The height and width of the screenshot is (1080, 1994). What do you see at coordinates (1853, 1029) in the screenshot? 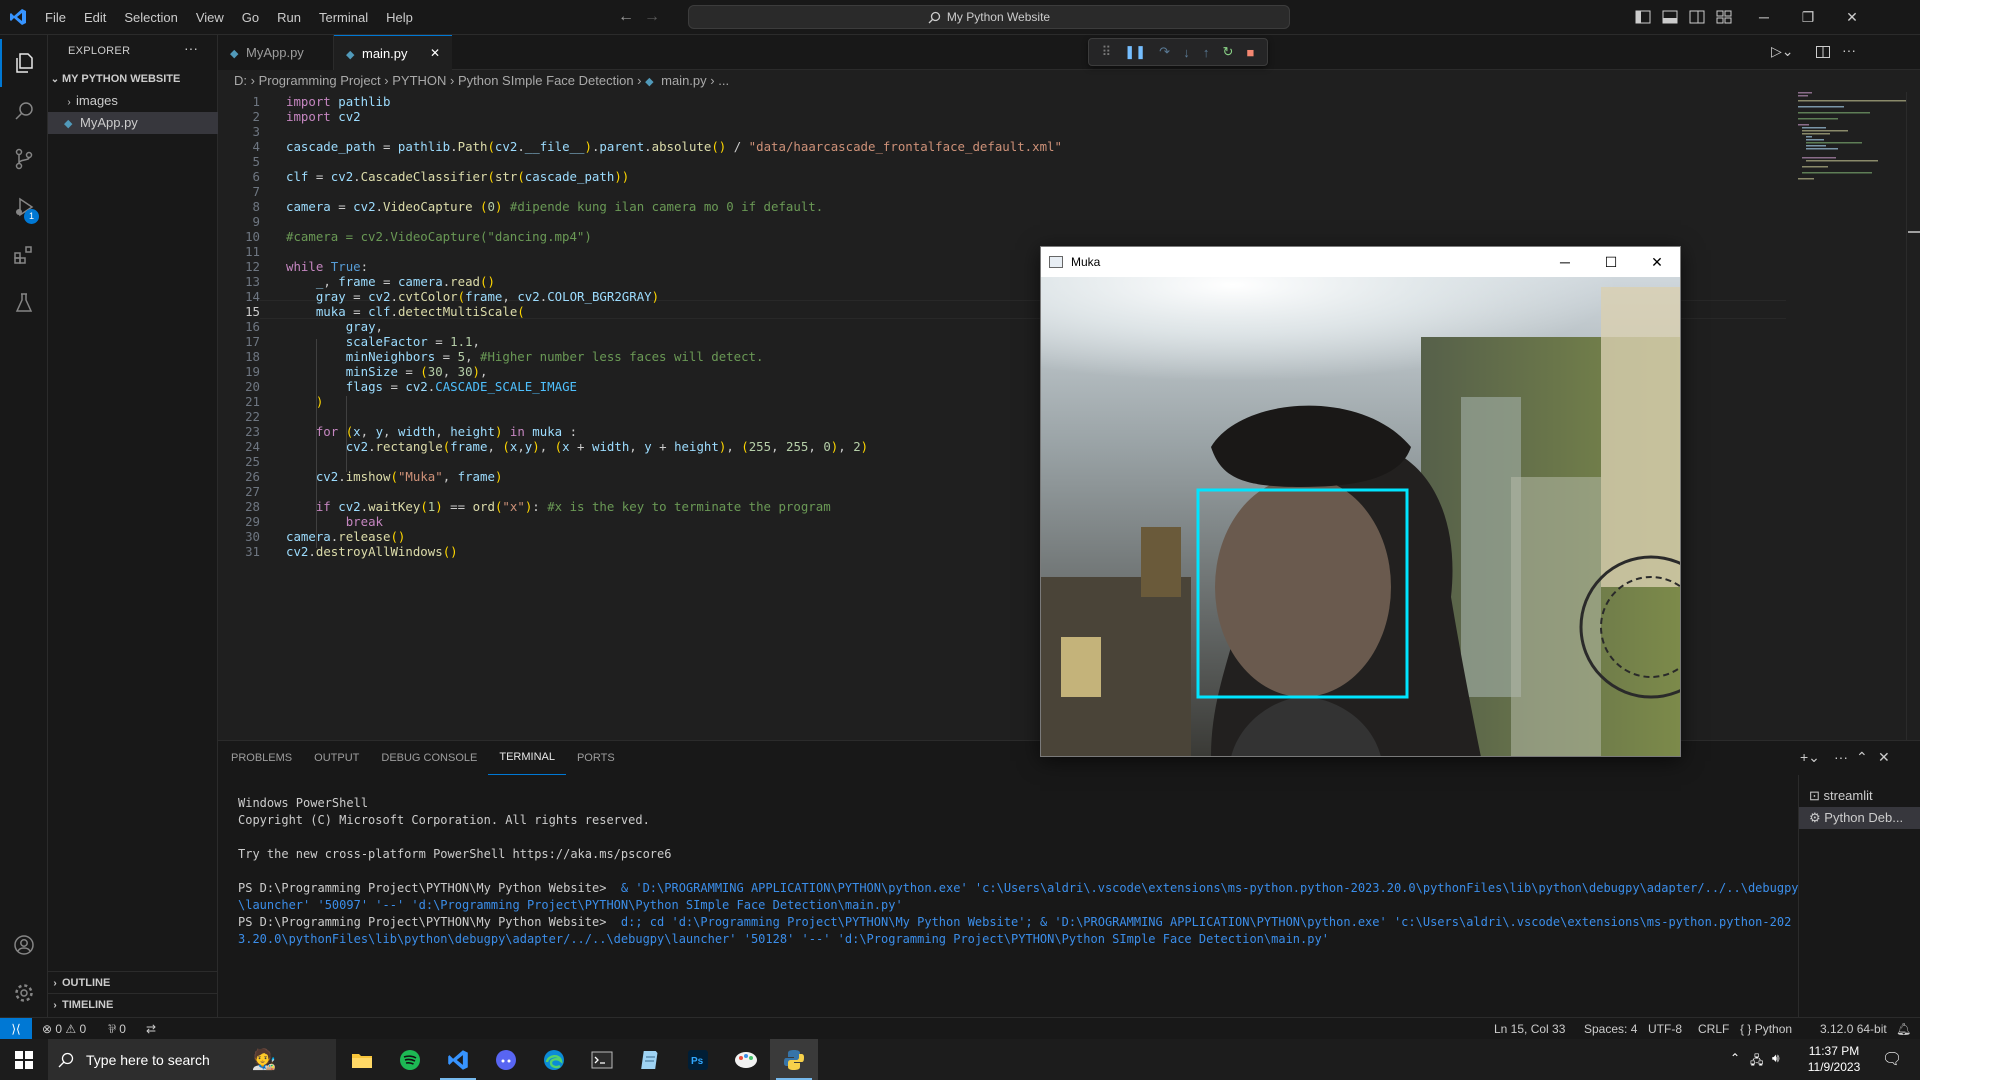
I see `interpreter-version: 3.12.0 64-bit` at bounding box center [1853, 1029].